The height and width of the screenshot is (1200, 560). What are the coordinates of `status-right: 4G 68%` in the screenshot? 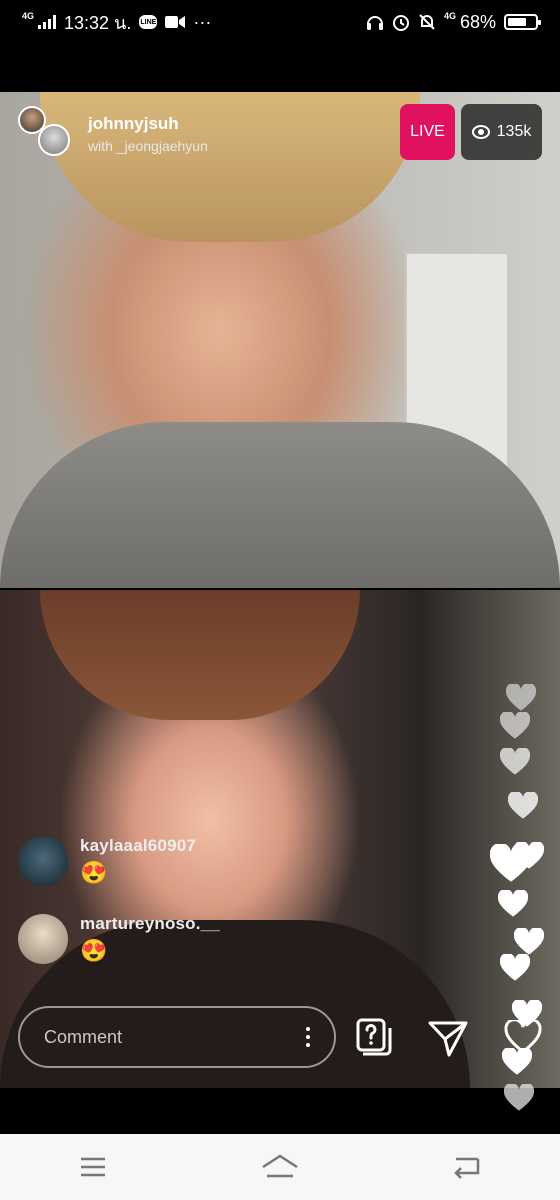 It's located at (453, 22).